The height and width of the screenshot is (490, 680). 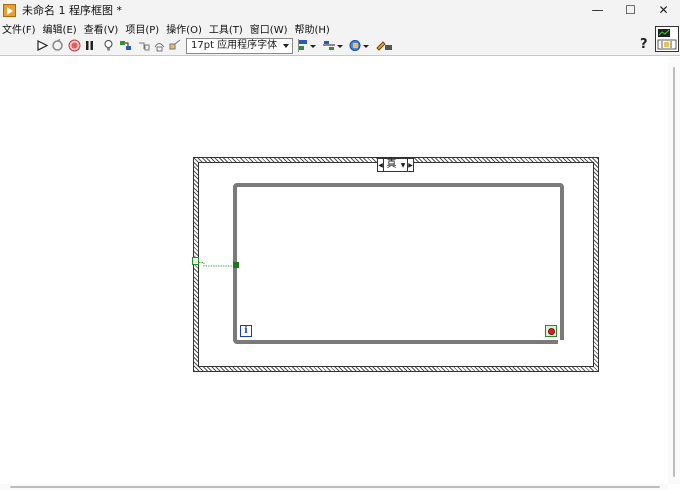 What do you see at coordinates (333, 45) in the screenshot?
I see `distribute-objects-icon` at bounding box center [333, 45].